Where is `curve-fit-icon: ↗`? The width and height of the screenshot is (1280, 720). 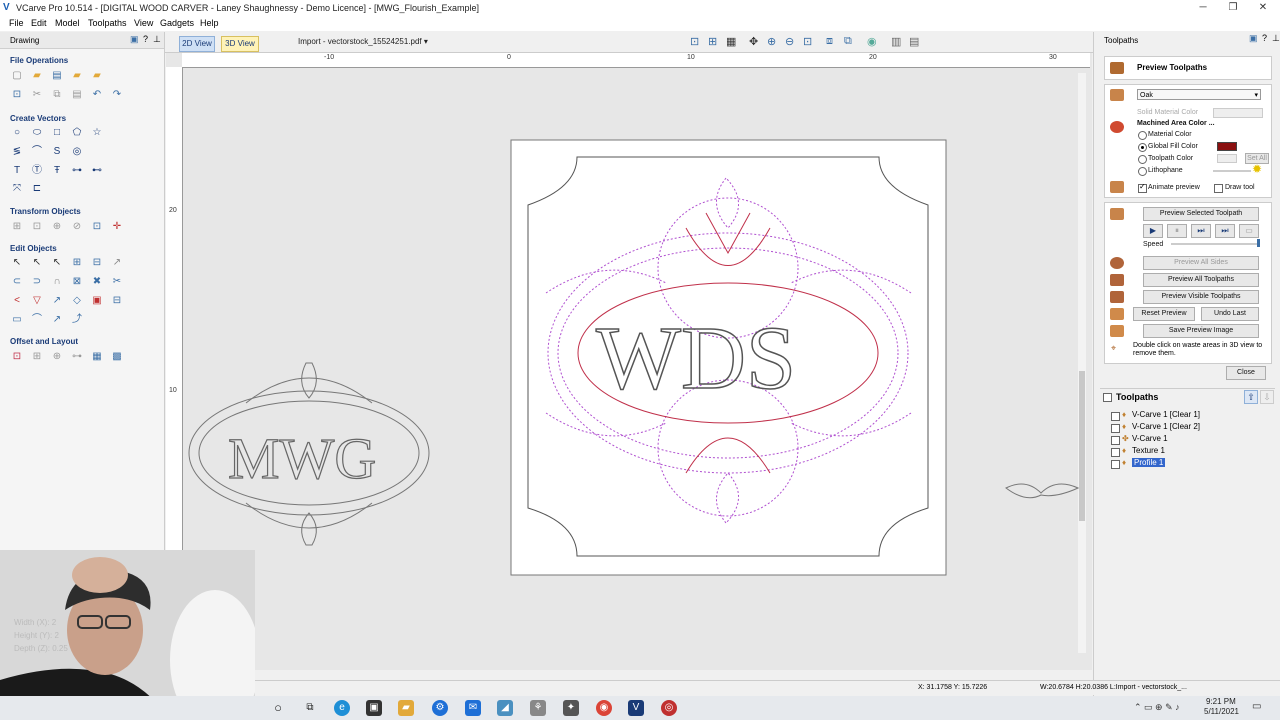 curve-fit-icon: ↗ is located at coordinates (57, 301).